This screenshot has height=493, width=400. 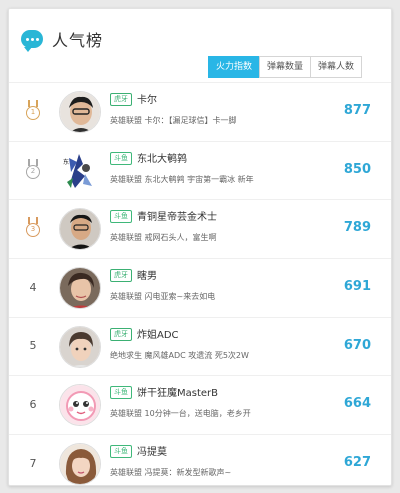 I want to click on popularity-score: 789, so click(x=357, y=228).